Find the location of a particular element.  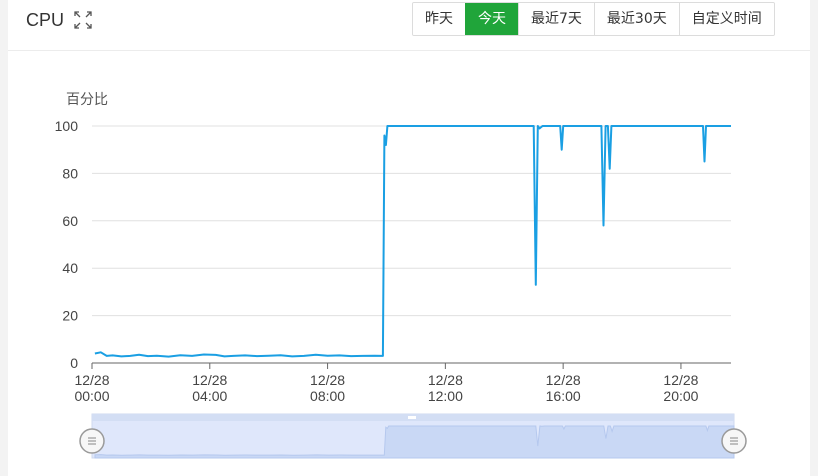

y-tick-label: 0 is located at coordinates (74, 363).